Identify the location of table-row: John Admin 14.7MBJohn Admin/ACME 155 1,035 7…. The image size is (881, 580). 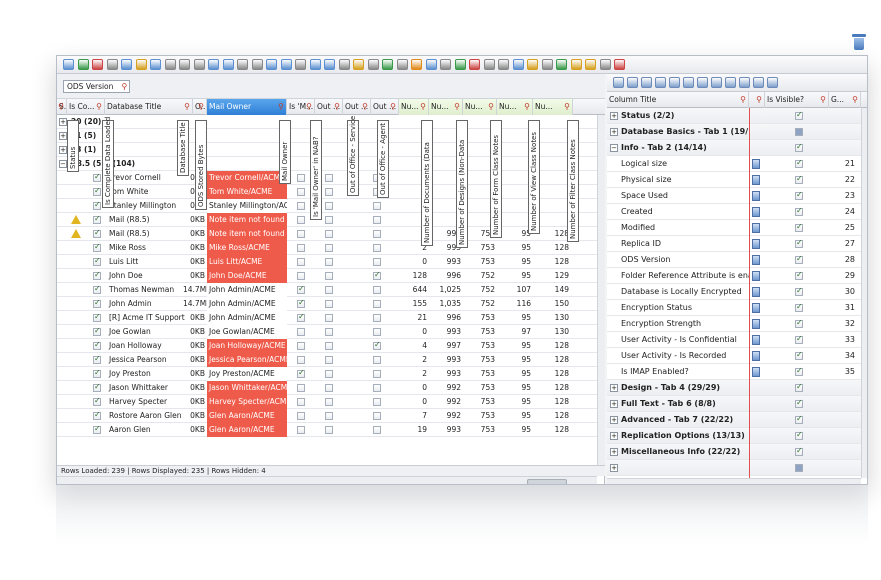
(327, 304).